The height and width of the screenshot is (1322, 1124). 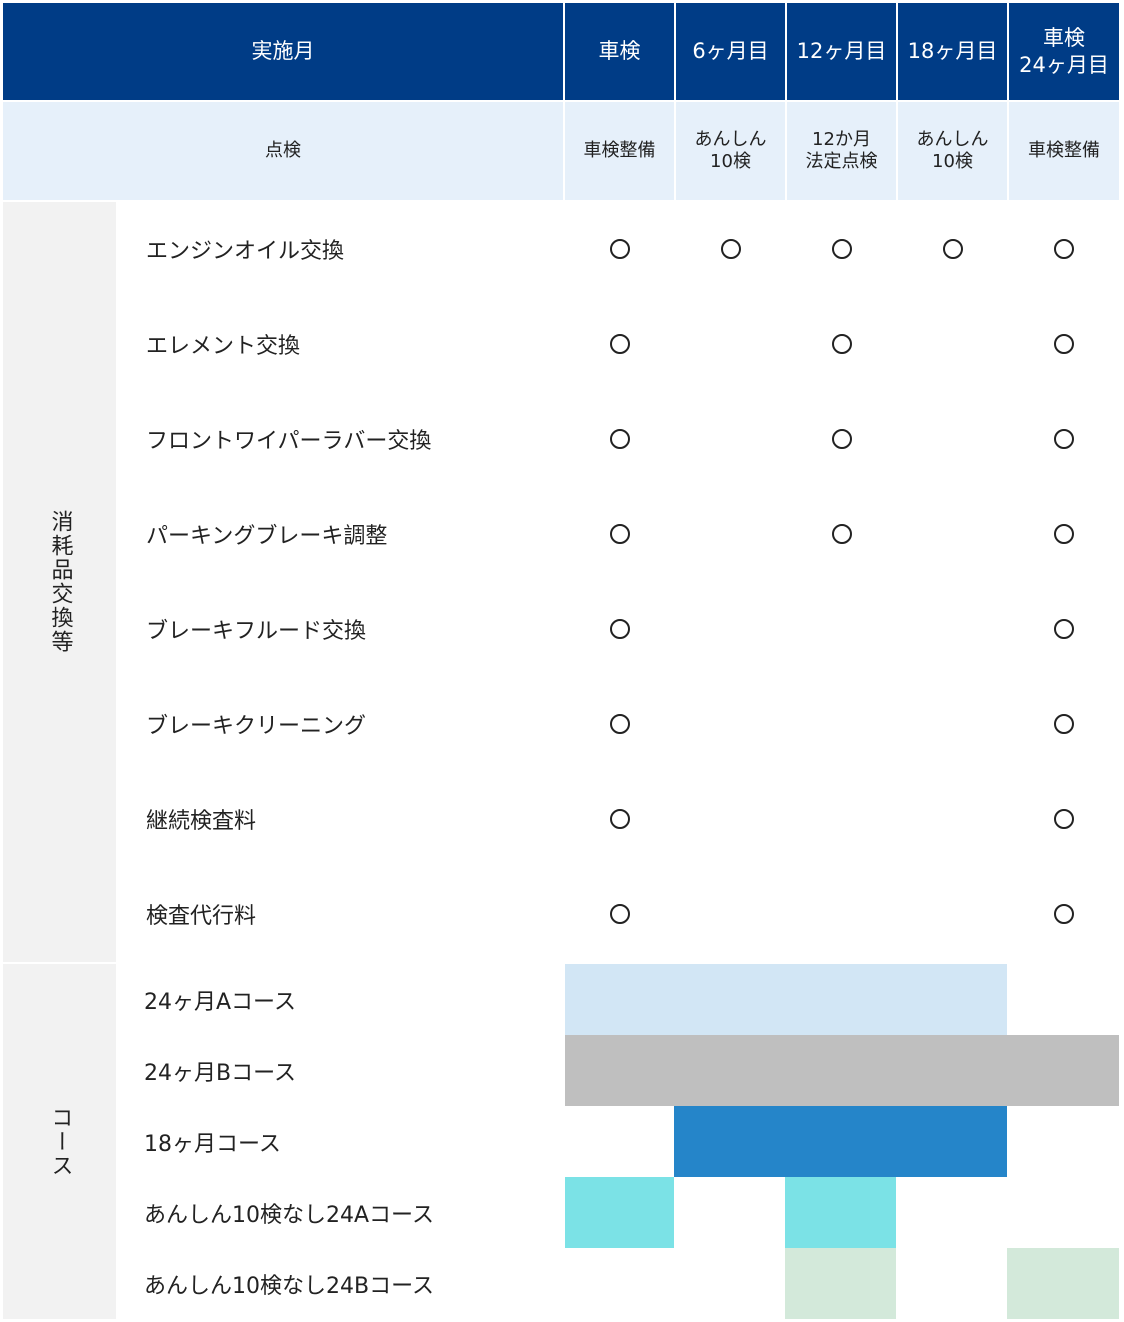 I want to click on inspection-col-4: あんしん 10検, so click(x=952, y=151).